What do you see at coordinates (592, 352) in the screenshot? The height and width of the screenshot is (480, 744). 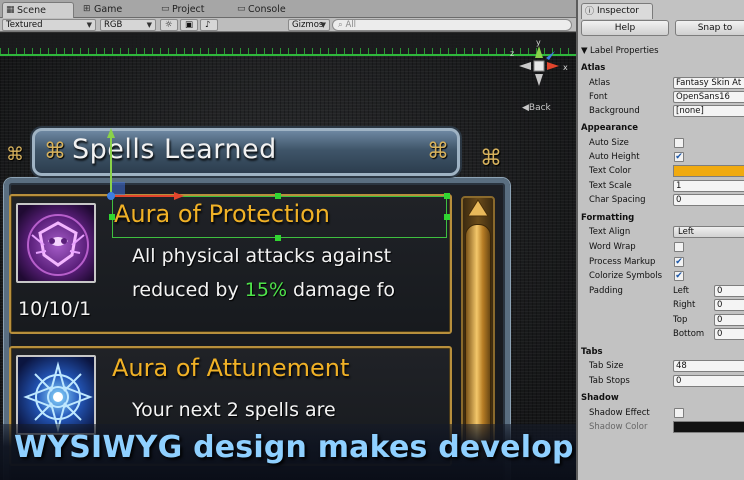 I see `section-heading: Tabs` at bounding box center [592, 352].